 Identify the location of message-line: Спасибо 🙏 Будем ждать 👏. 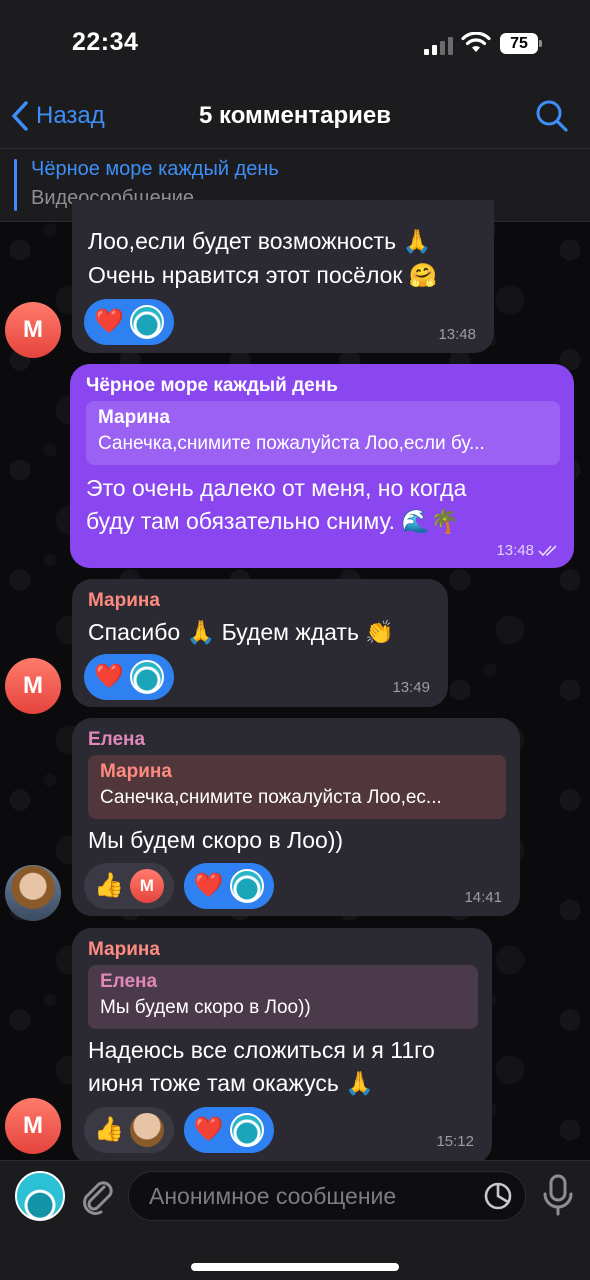
(241, 632).